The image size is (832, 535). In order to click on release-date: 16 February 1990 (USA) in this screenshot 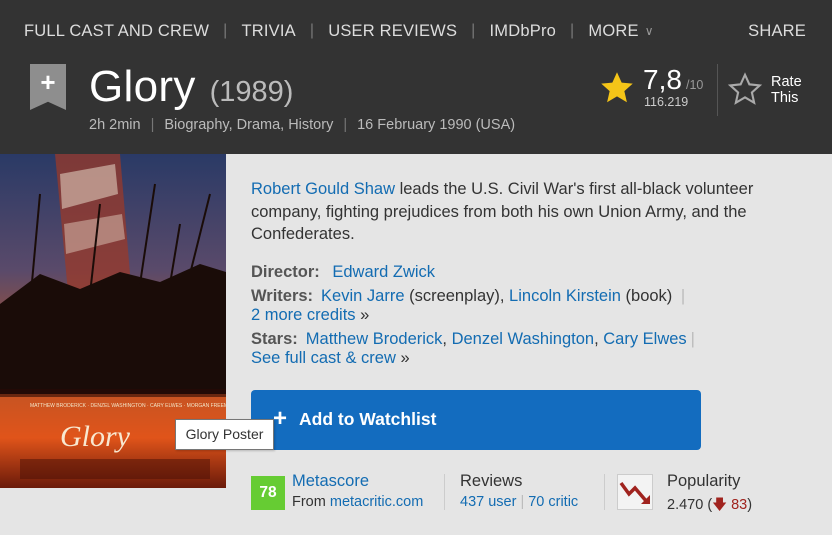, I will do `click(436, 125)`.